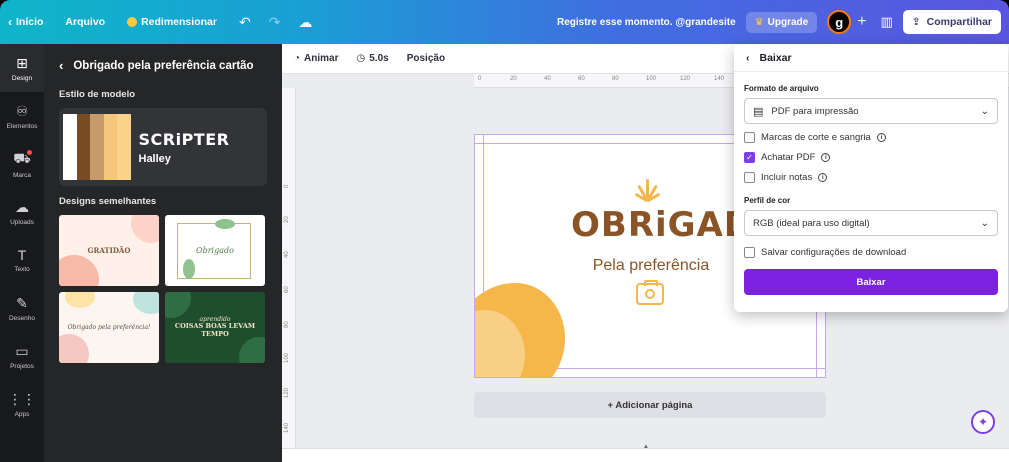 This screenshot has height=462, width=1009. I want to click on rail-item-projects: ▭ Projetos, so click(22, 356).